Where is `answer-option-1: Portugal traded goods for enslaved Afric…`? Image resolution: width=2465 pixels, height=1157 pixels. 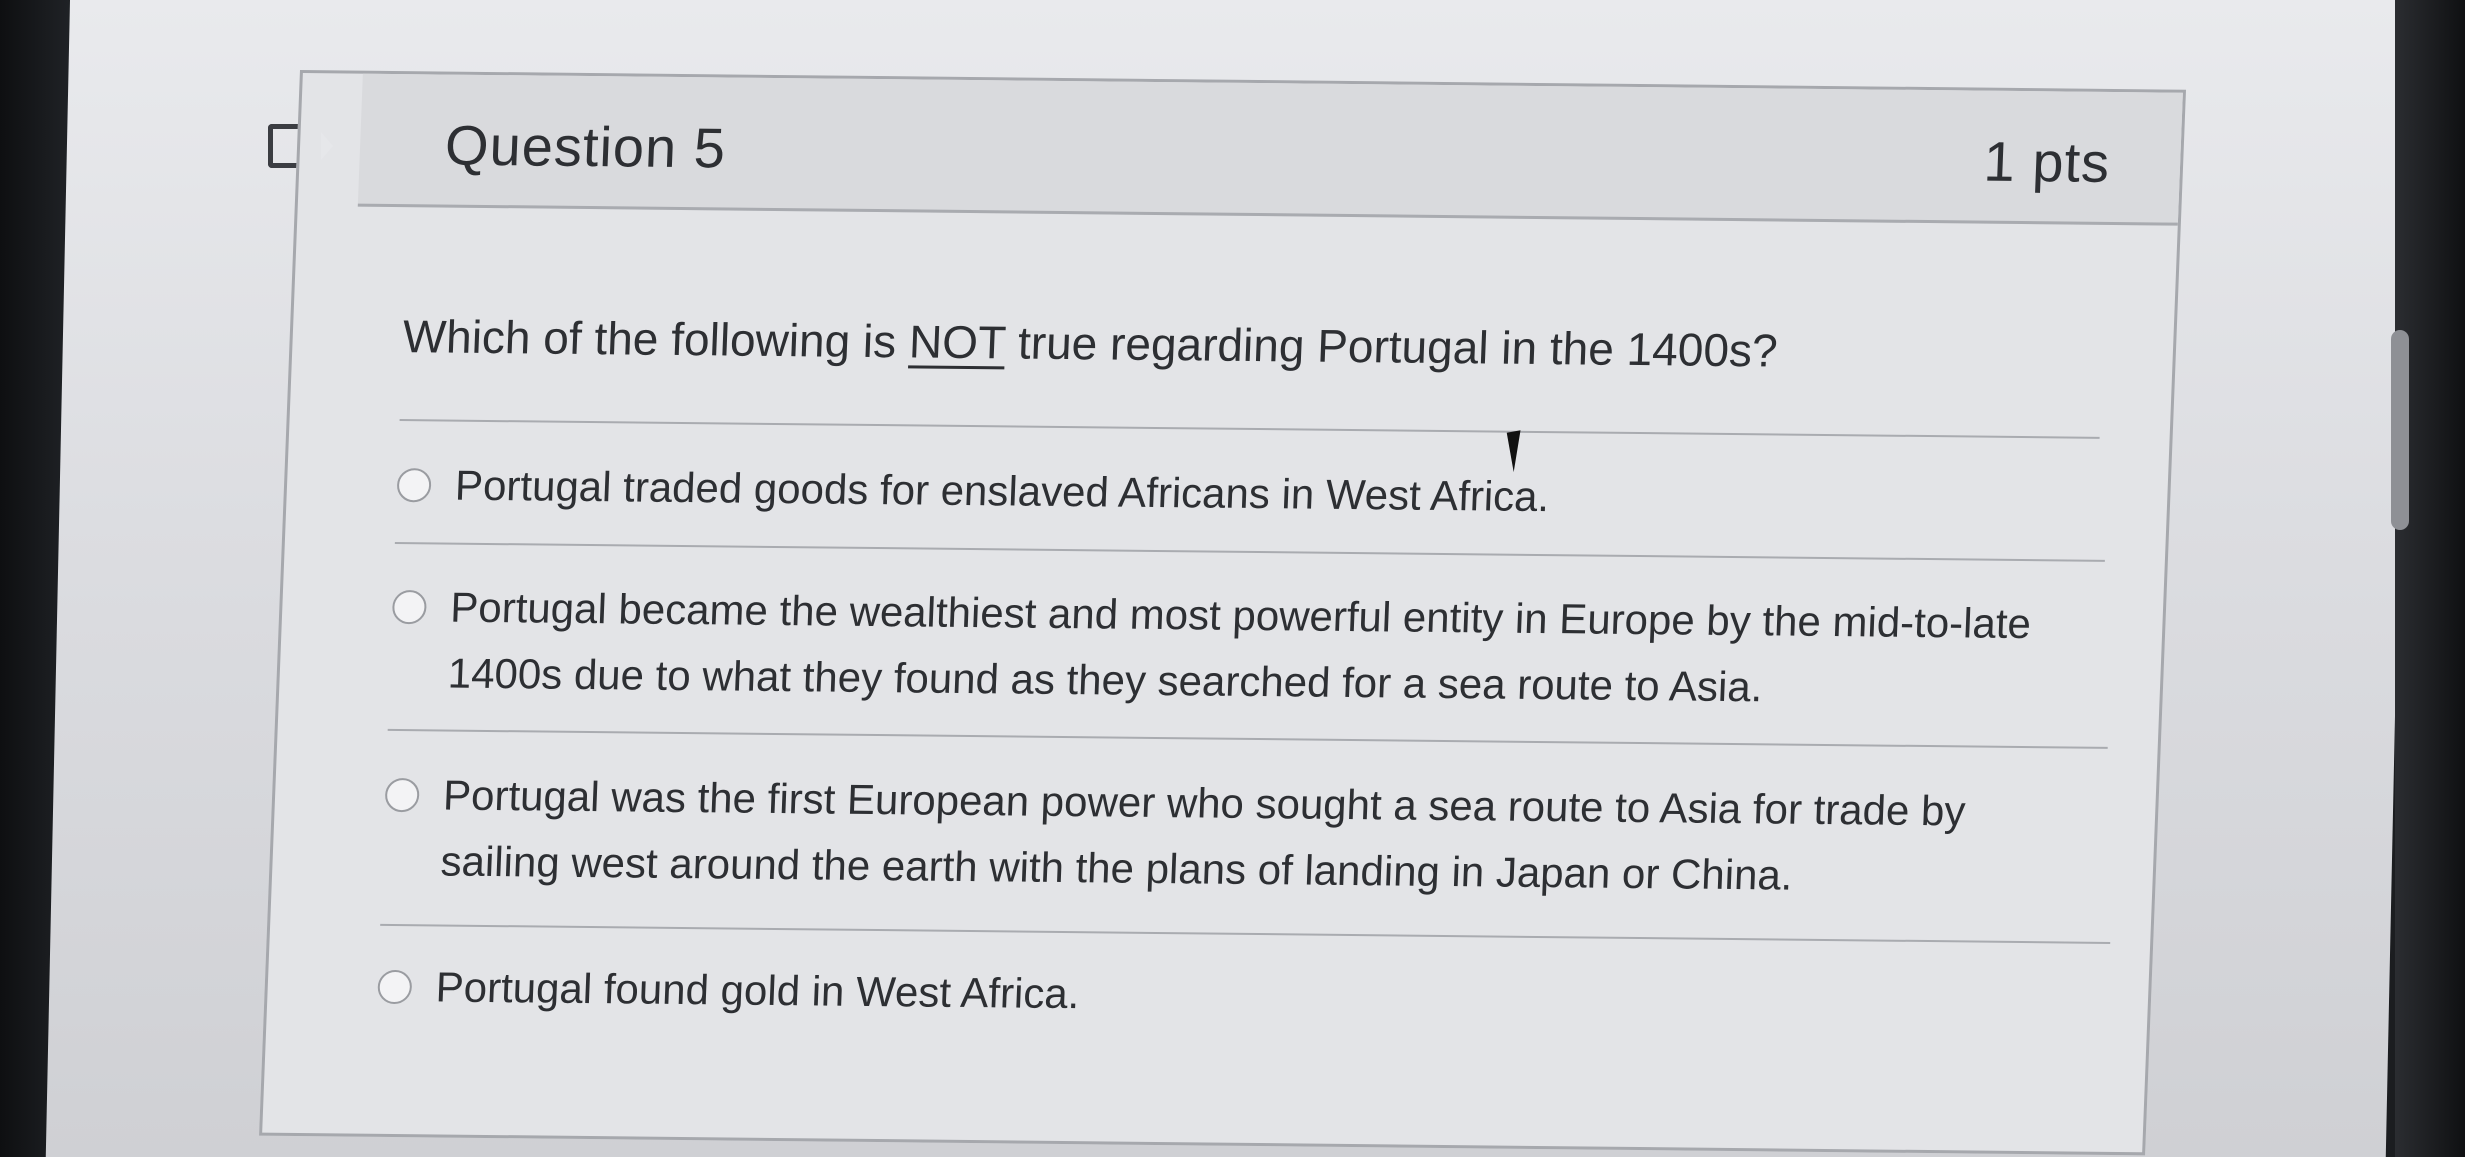
answer-option-1: Portugal traded goods for enslaved Afric… is located at coordinates (973, 491).